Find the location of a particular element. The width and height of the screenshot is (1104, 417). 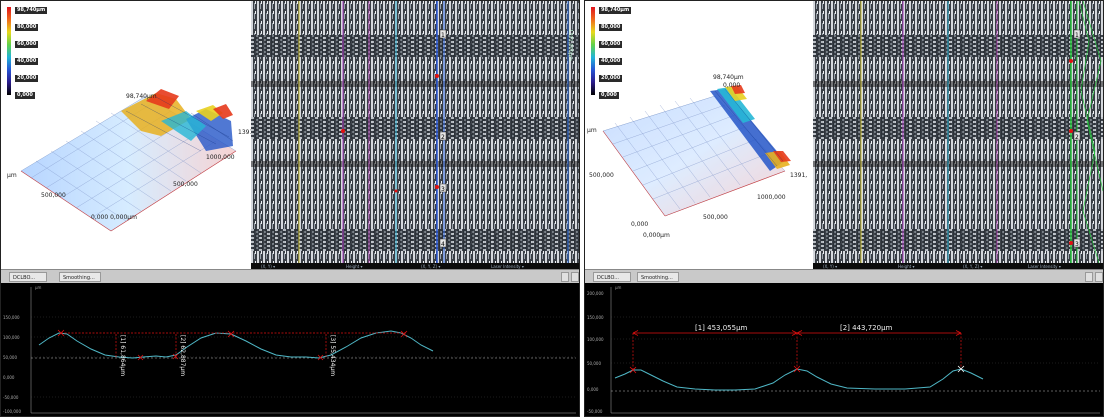

measurement-label: [1] 453,055µm is located at coordinates (721, 328).